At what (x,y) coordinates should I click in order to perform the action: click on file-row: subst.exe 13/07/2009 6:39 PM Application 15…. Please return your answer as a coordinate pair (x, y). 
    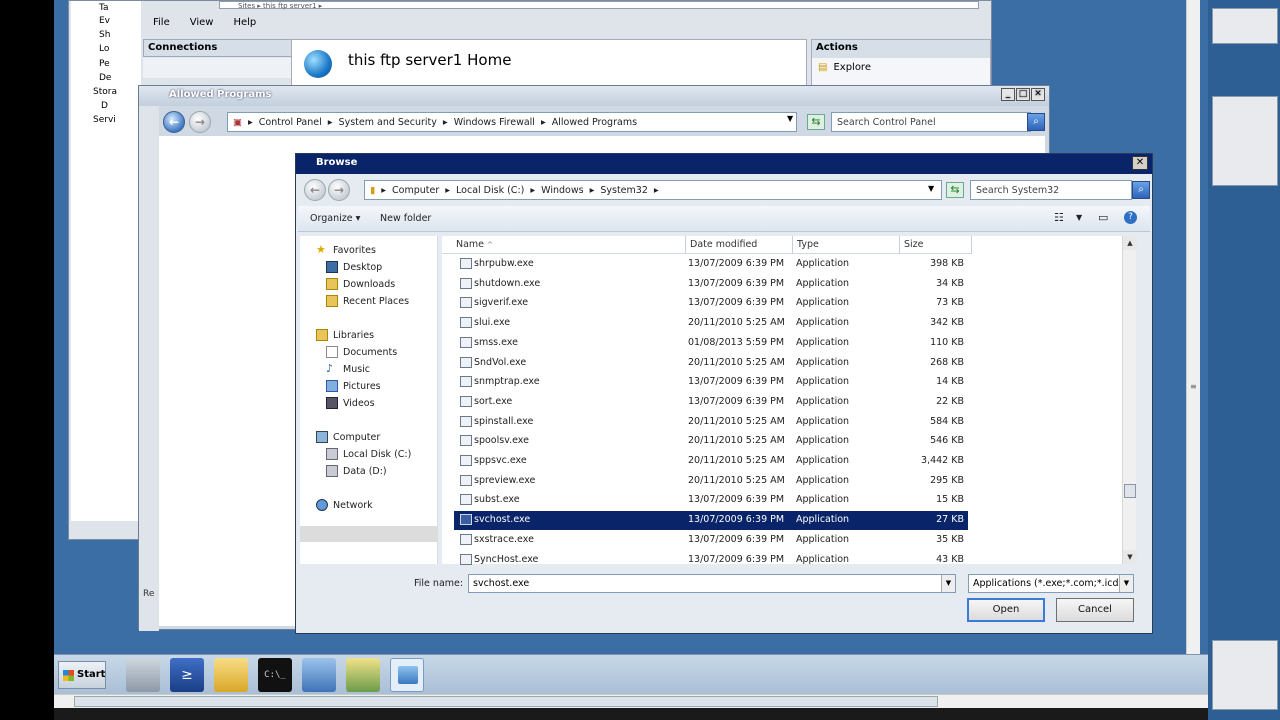
    Looking at the image, I should click on (711, 500).